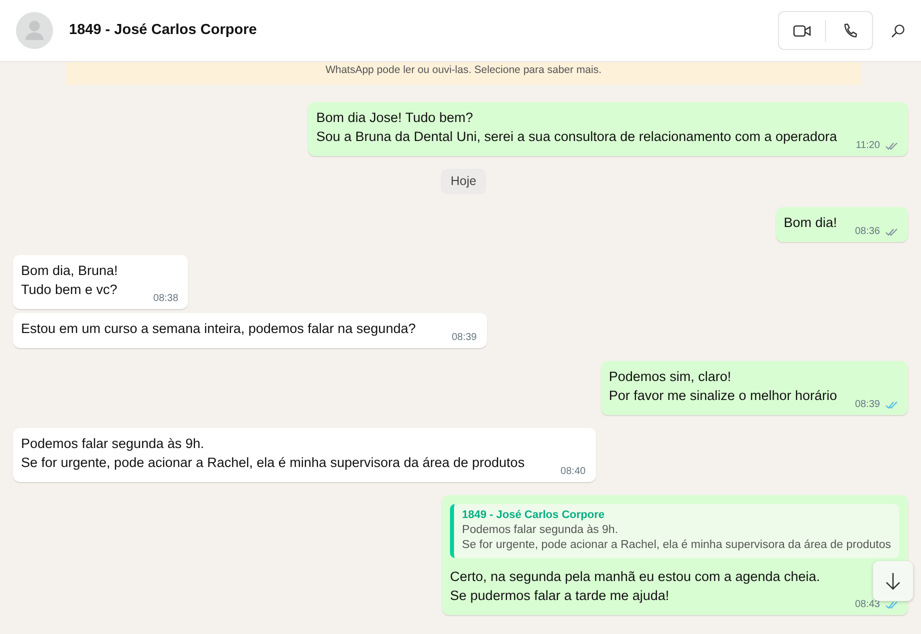 This screenshot has height=634, width=921. What do you see at coordinates (810, 222) in the screenshot?
I see `message-text: Bom dia!` at bounding box center [810, 222].